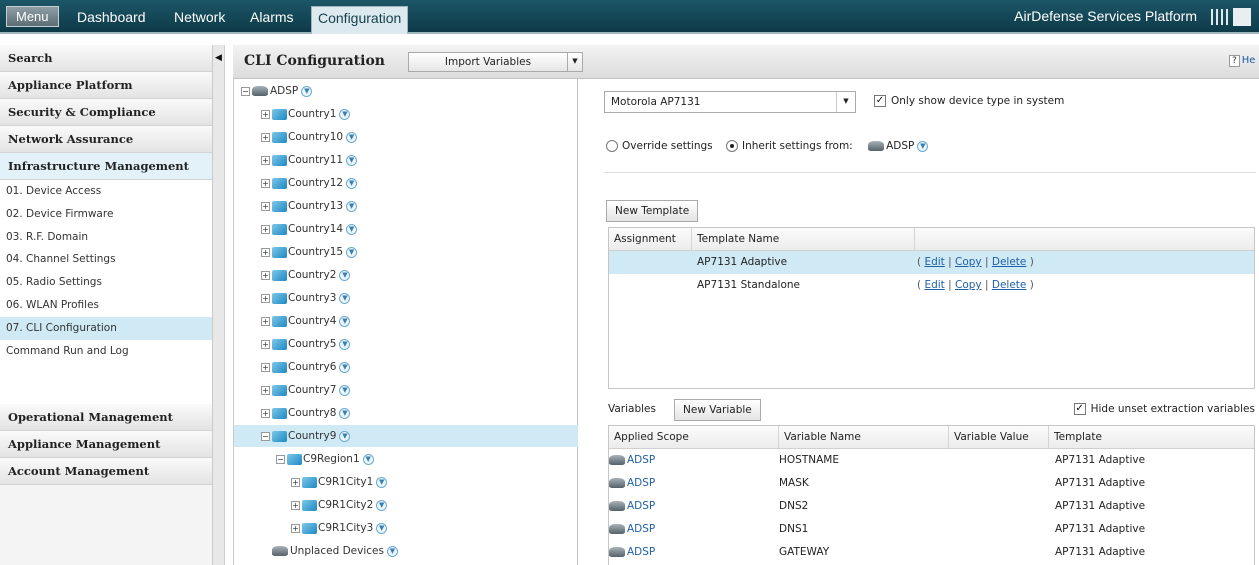 The image size is (1259, 565). I want to click on device-type-select: Motorola AP7131, so click(730, 102).